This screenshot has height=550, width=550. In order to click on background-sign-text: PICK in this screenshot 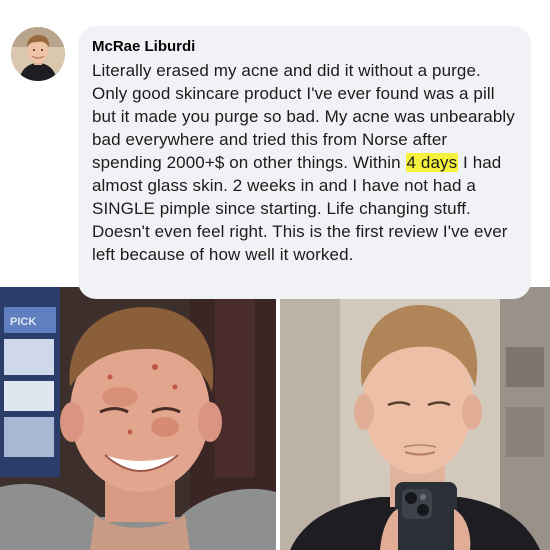, I will do `click(23, 322)`.